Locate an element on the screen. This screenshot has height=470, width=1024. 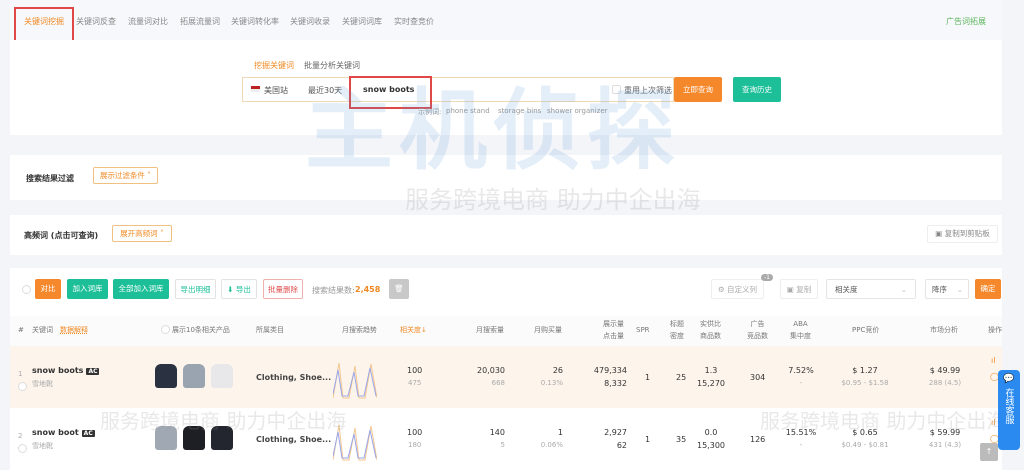
online-service-button: 💬 在线客服 is located at coordinates (1009, 410).